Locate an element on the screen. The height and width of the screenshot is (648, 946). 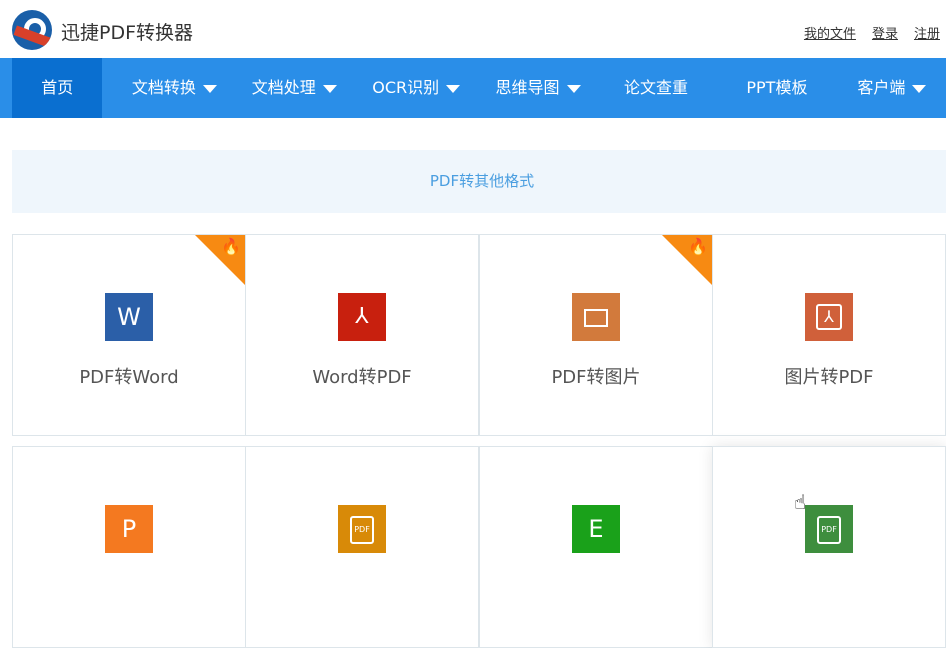
nav-doc-process: 文档处理 is located at coordinates (294, 88).